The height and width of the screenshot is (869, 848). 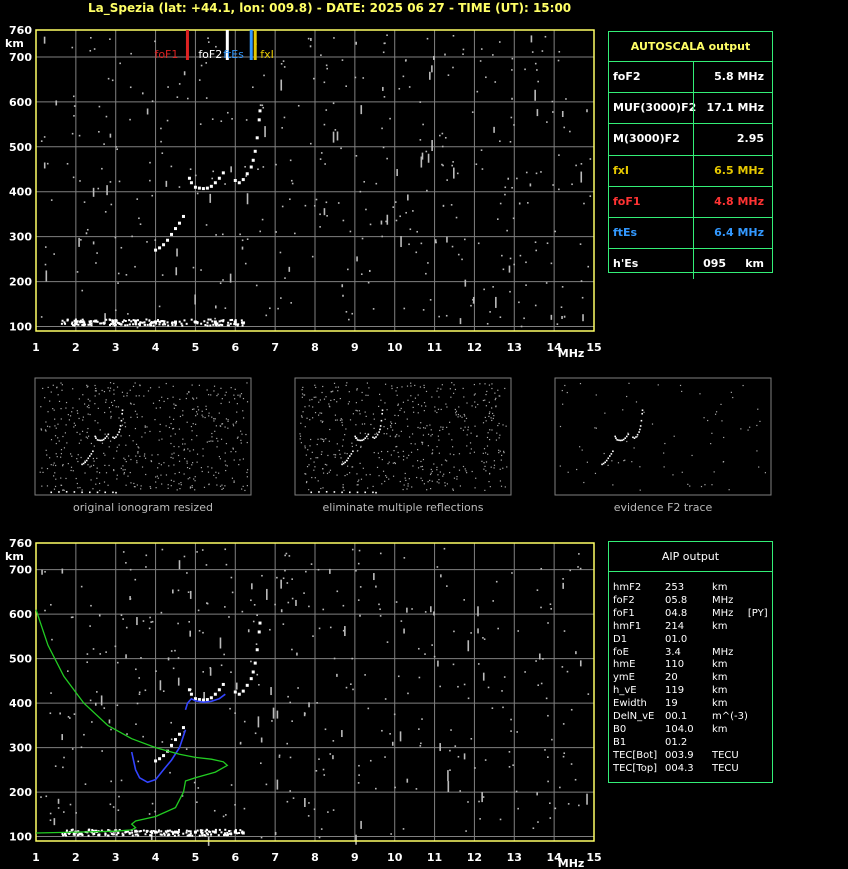 What do you see at coordinates (735, 108) in the screenshot?
I see `autoscala-value: 17.1 MHz` at bounding box center [735, 108].